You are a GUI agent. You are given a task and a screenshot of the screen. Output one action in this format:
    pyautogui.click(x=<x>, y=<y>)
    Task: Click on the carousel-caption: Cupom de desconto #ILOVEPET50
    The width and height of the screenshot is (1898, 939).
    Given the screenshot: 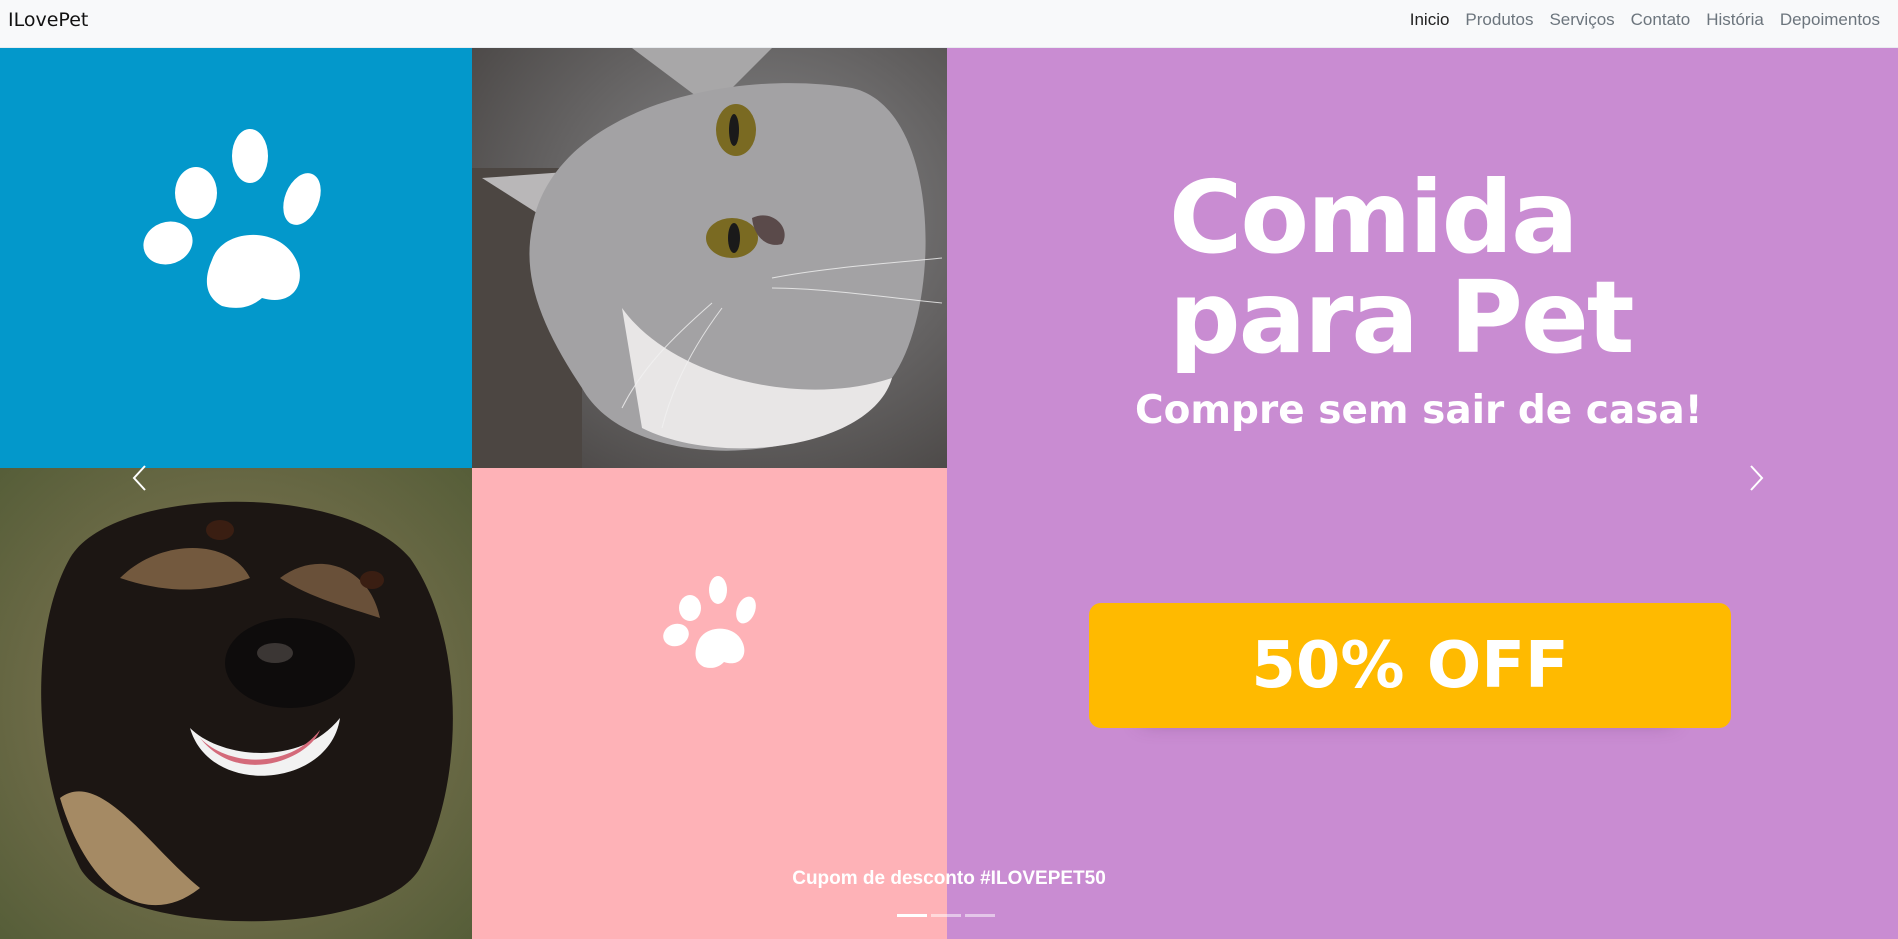 What is the action you would take?
    pyautogui.click(x=949, y=878)
    